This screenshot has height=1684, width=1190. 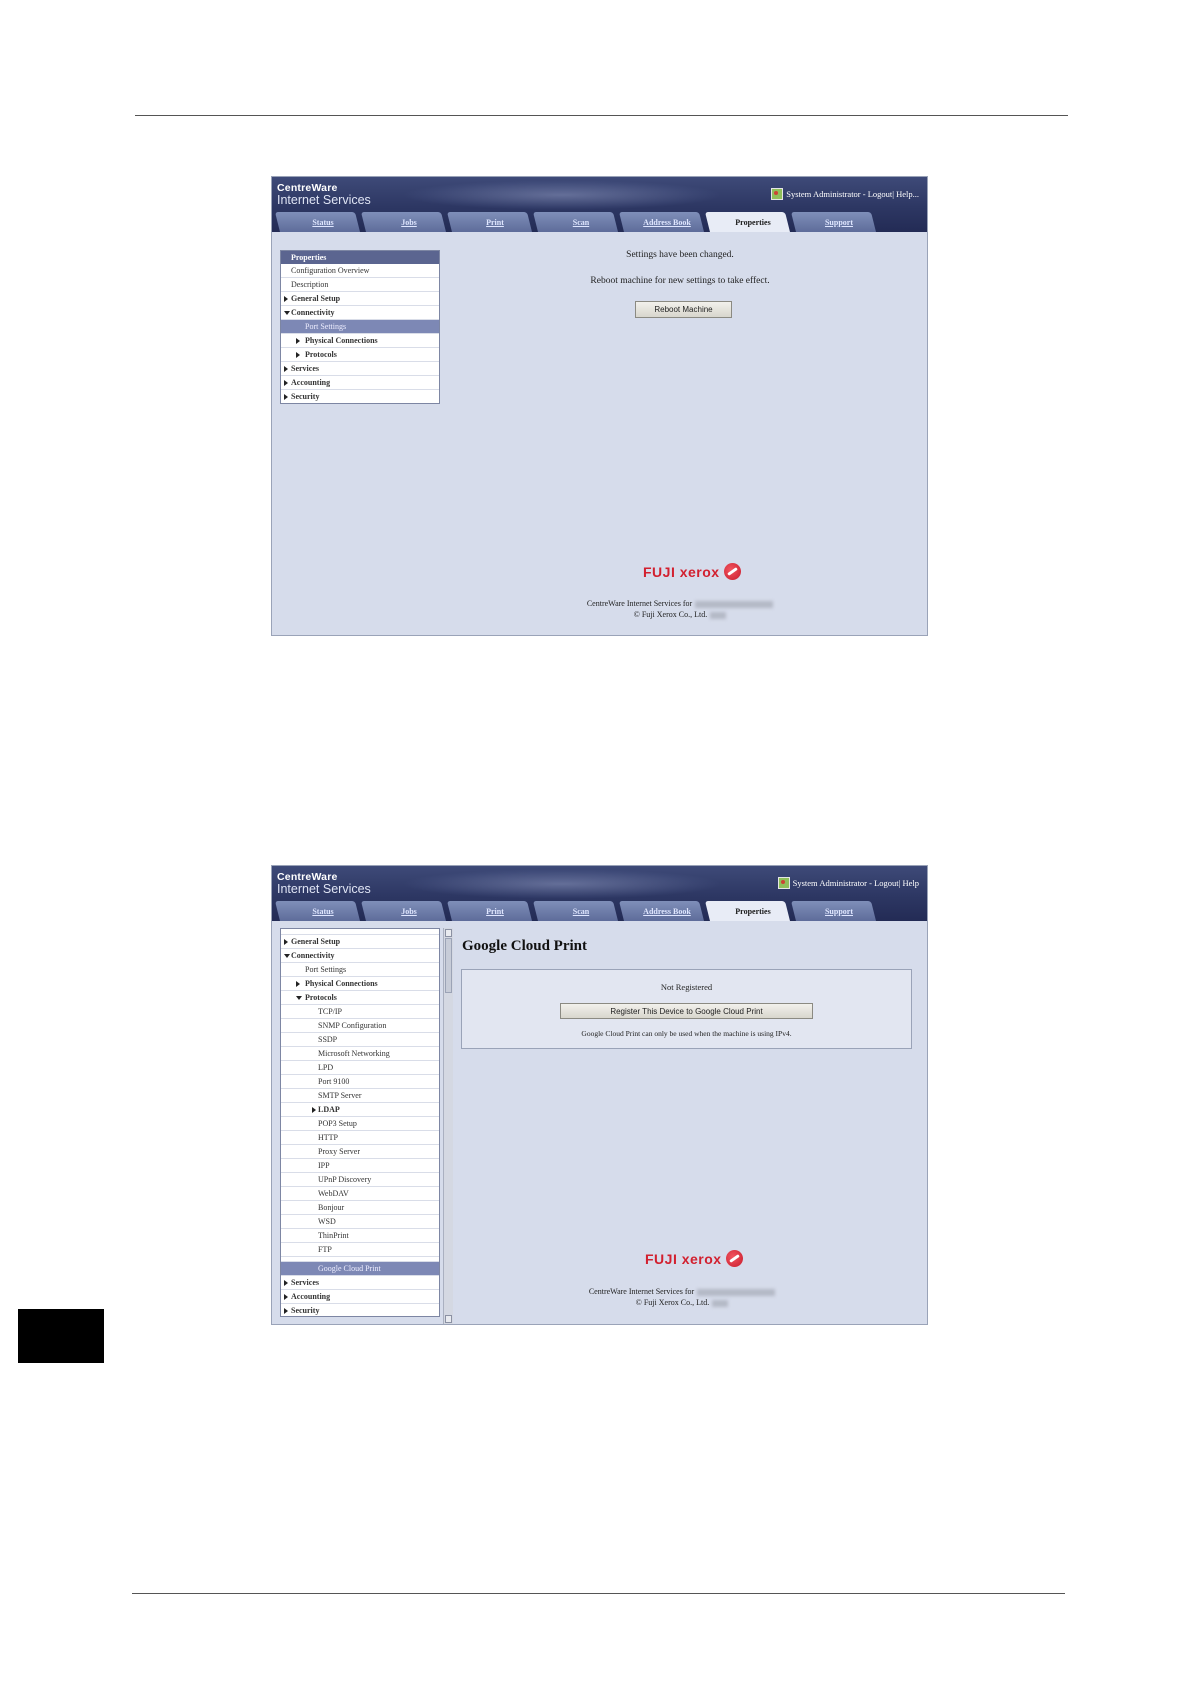 What do you see at coordinates (360, 1222) in the screenshot?
I see `sidebar-item-wsd: WSD` at bounding box center [360, 1222].